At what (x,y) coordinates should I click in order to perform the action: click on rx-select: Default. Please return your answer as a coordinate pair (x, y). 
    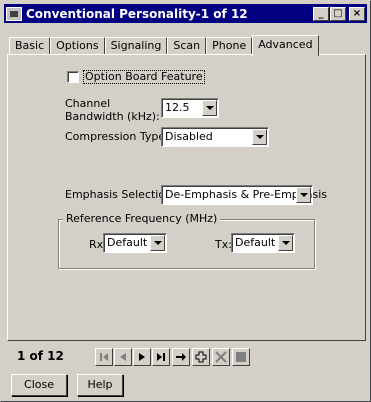
    Looking at the image, I should click on (135, 243).